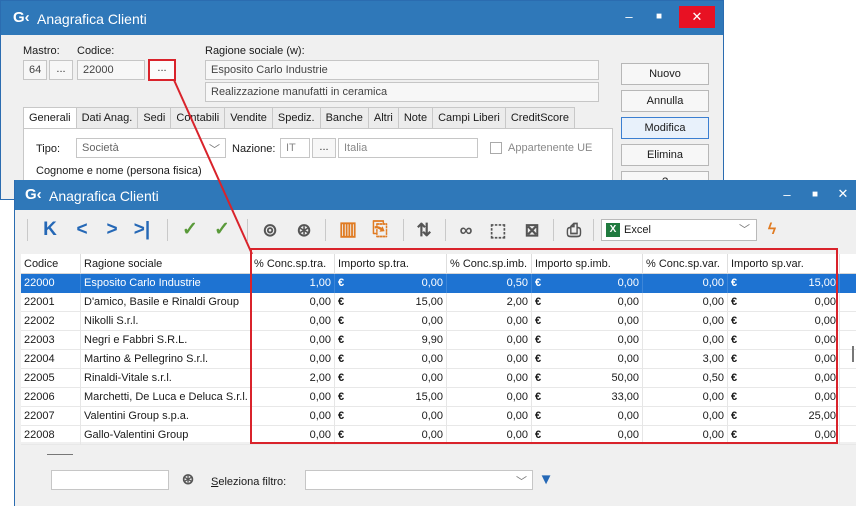 The height and width of the screenshot is (506, 856). What do you see at coordinates (213, 167) in the screenshot?
I see `annotation-arrow` at bounding box center [213, 167].